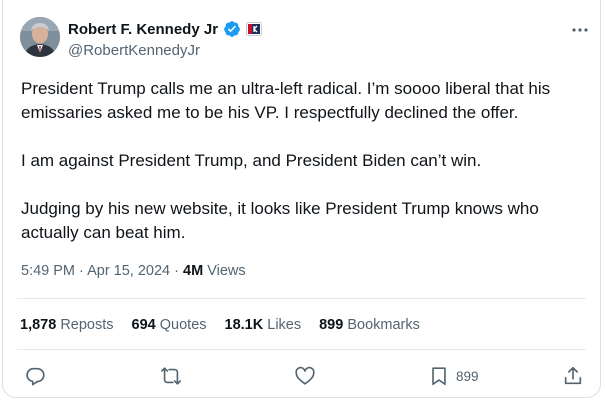 The height and width of the screenshot is (400, 605). Describe the element at coordinates (467, 376) in the screenshot. I see `bookmark-count: 899` at that location.